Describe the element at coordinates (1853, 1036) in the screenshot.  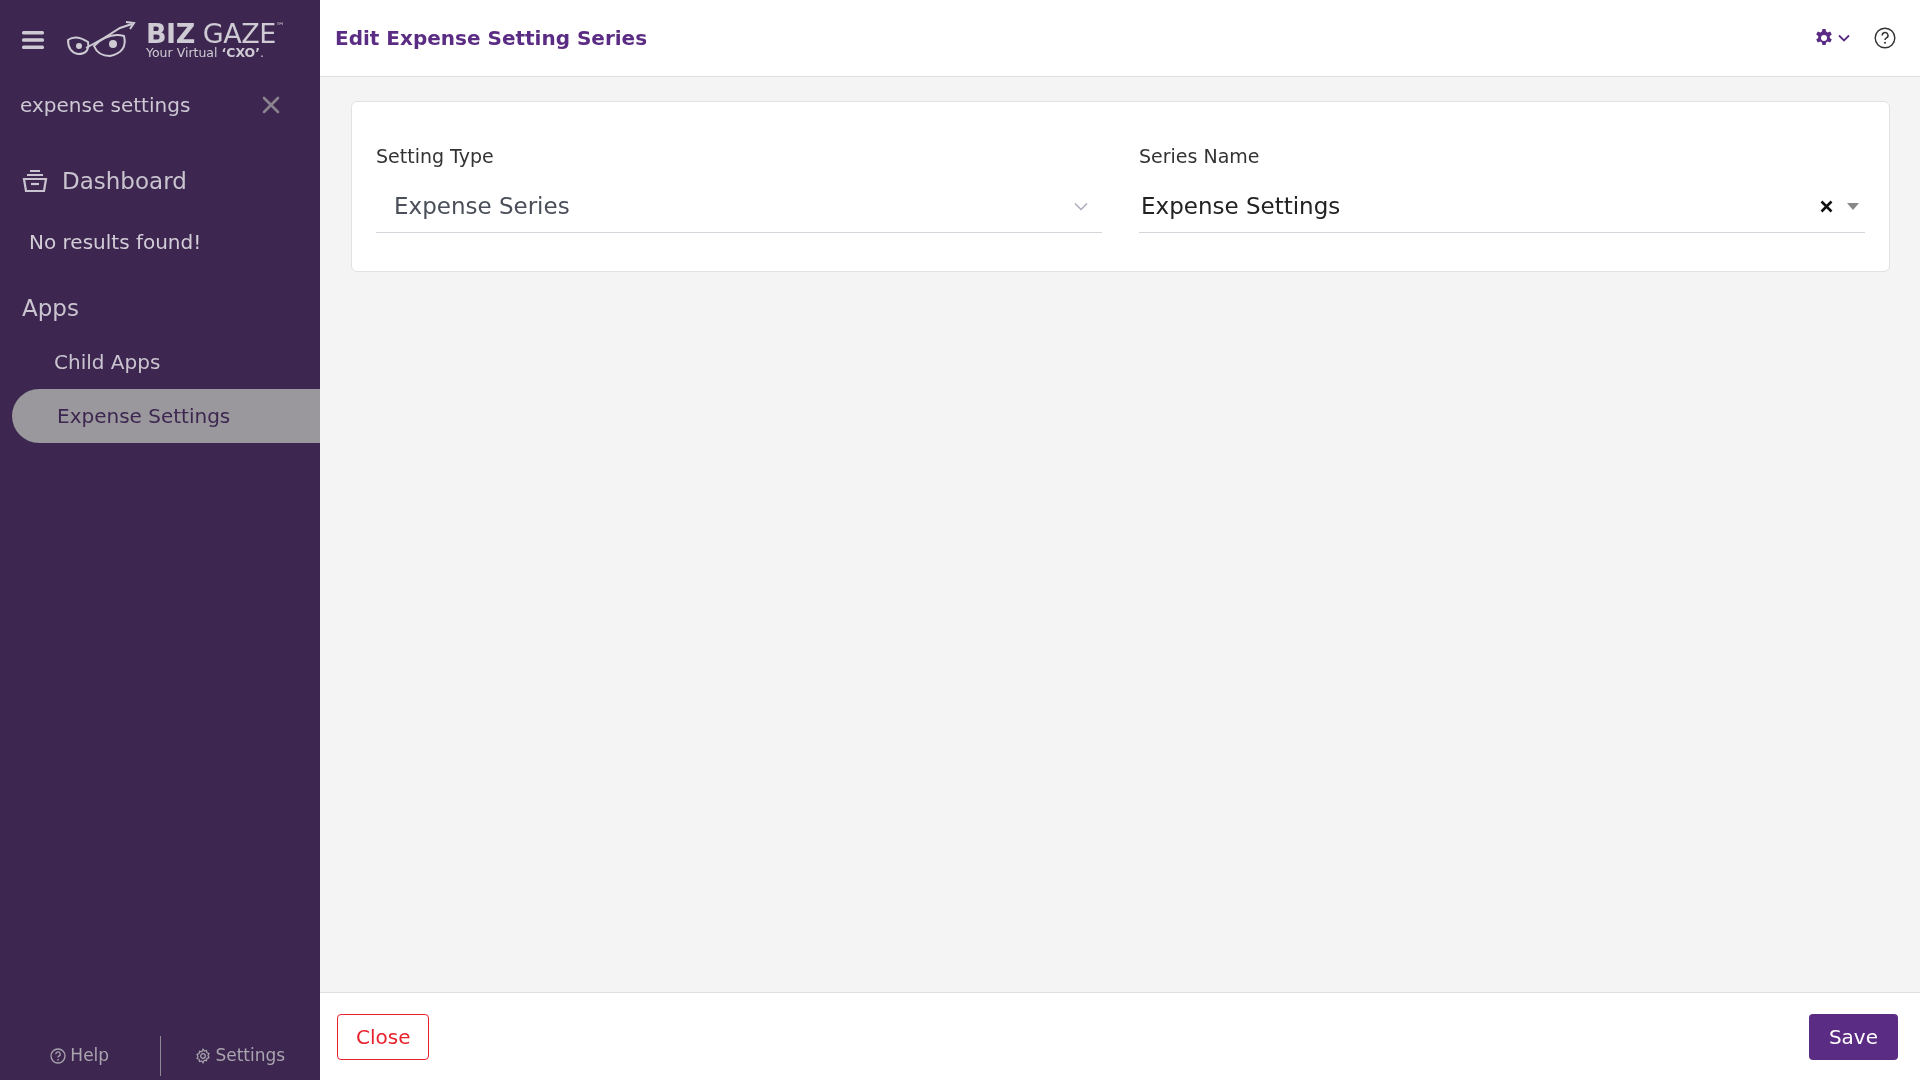
I see `save-button: Save` at that location.